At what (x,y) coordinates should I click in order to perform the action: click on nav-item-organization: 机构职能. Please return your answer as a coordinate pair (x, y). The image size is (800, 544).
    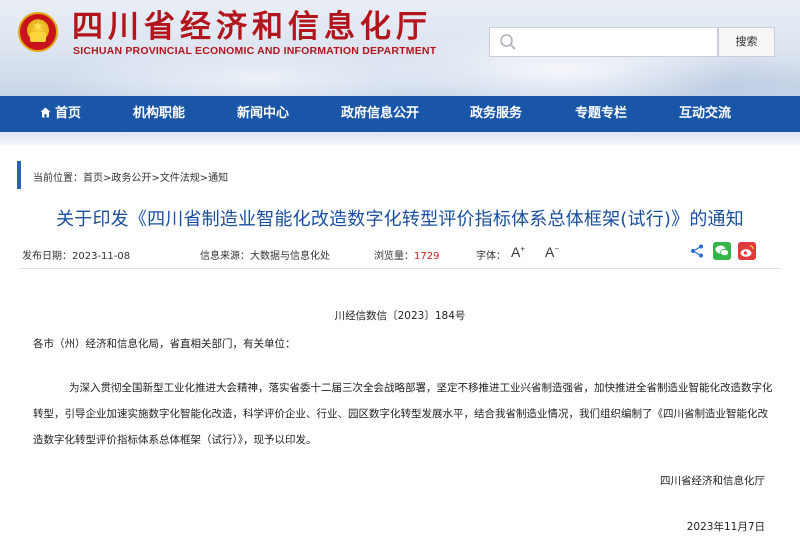
    Looking at the image, I should click on (159, 114).